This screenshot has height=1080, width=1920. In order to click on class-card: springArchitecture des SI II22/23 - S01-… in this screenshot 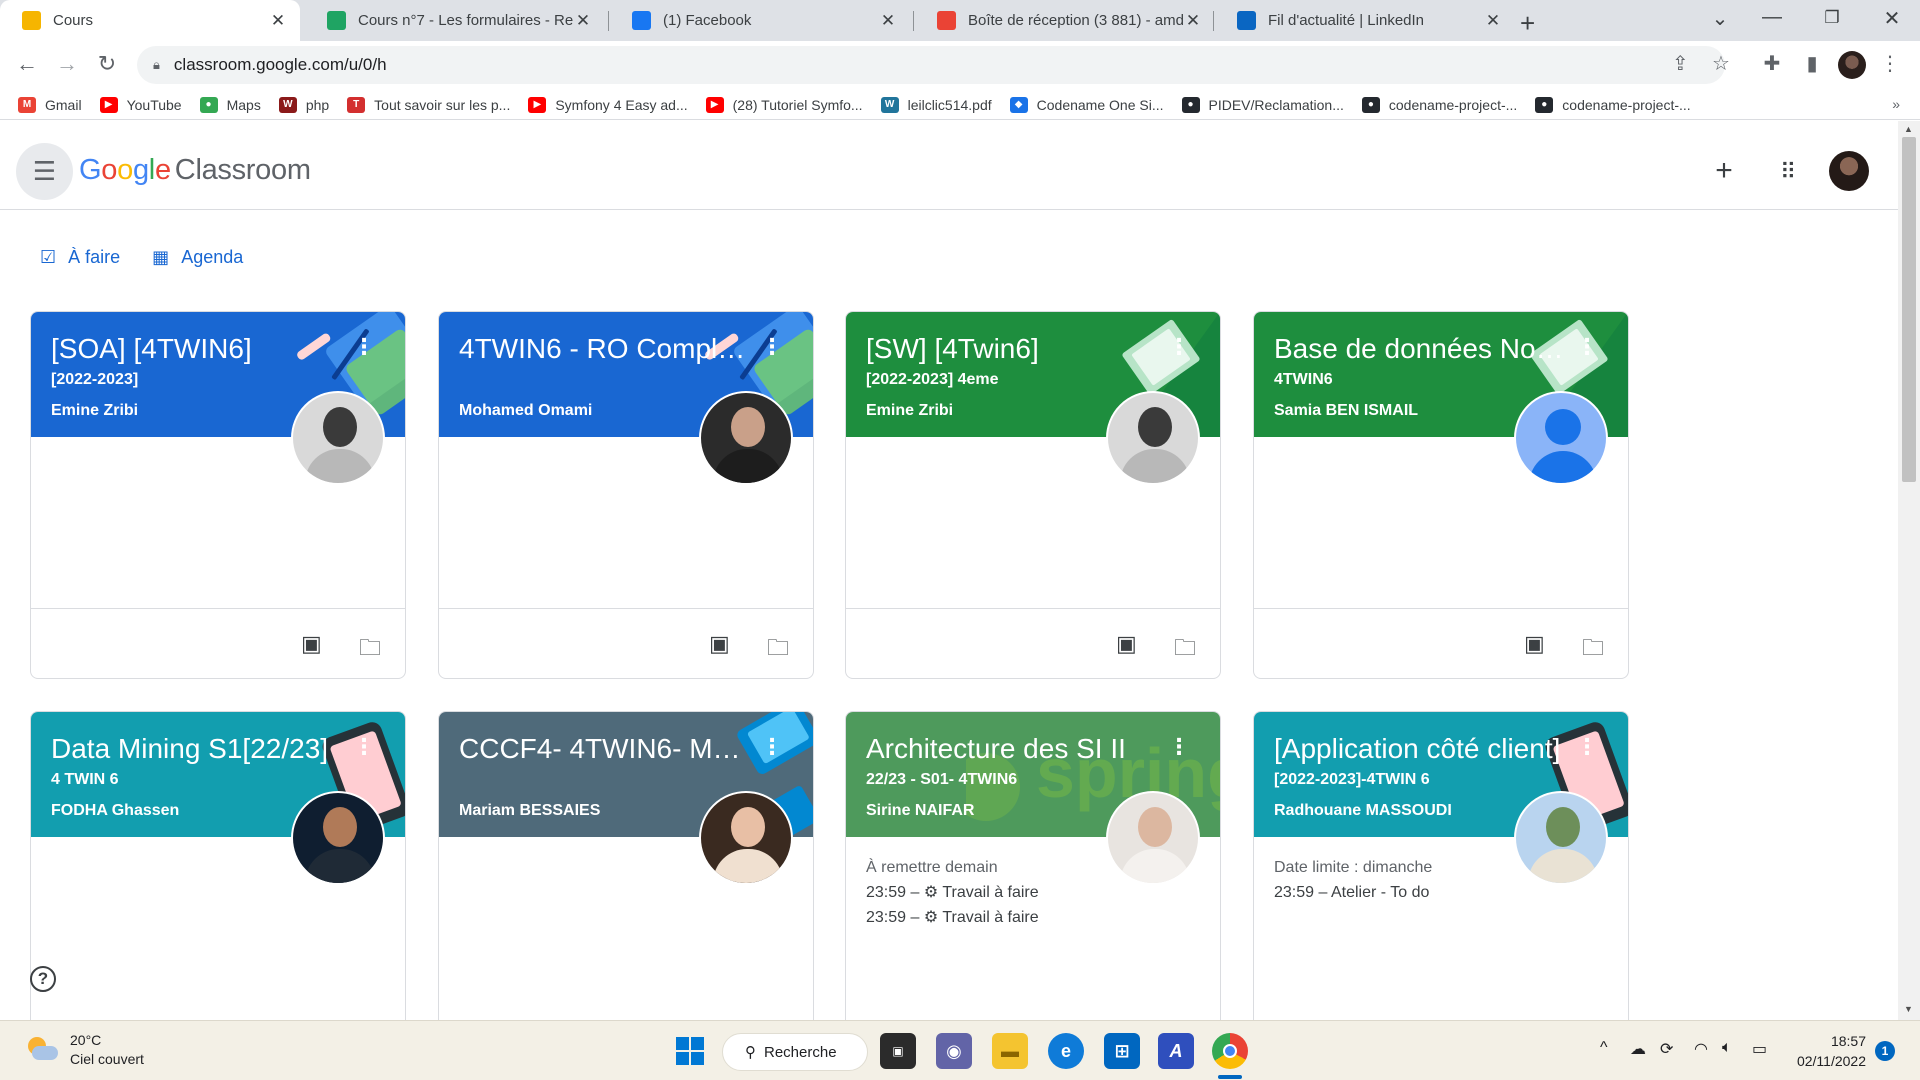, I will do `click(1033, 871)`.